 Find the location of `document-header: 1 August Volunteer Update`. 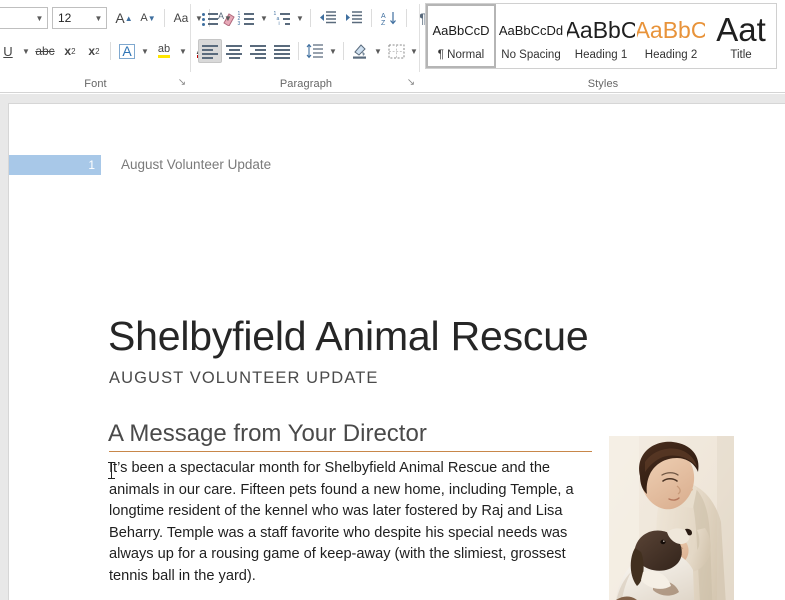

document-header: 1 August Volunteer Update is located at coordinates (397, 165).